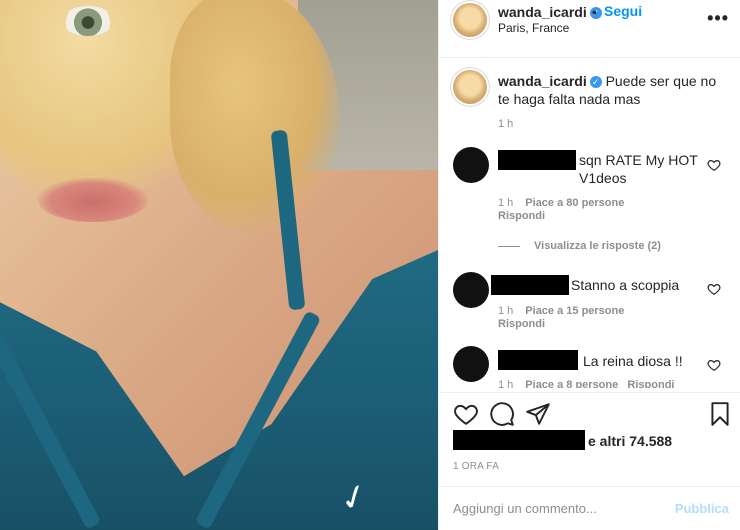  What do you see at coordinates (476, 466) in the screenshot?
I see `post-time-ago: 1 ORA FA` at bounding box center [476, 466].